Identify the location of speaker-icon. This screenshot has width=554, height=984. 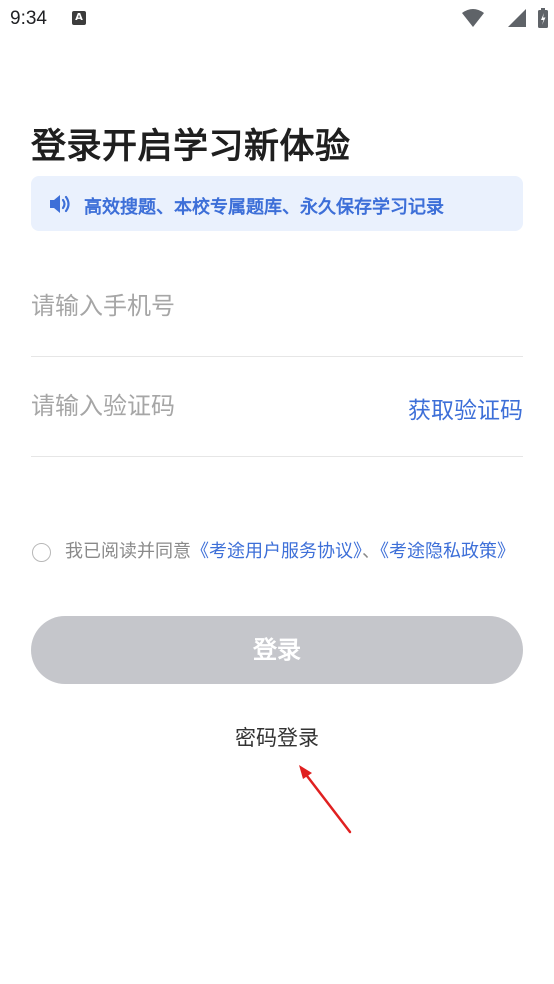
(60, 204).